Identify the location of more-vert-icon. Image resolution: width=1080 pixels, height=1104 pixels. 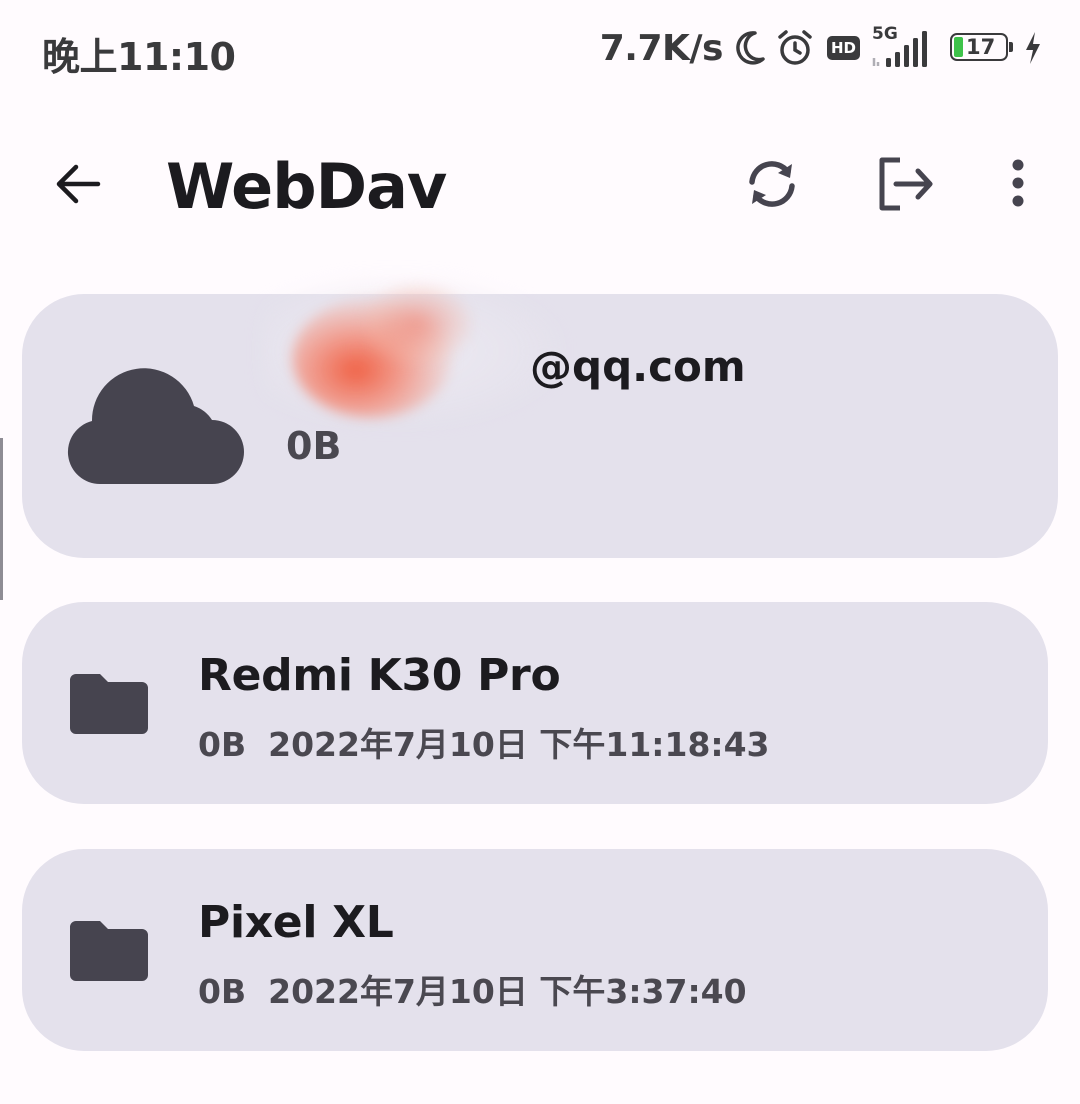
(1018, 183).